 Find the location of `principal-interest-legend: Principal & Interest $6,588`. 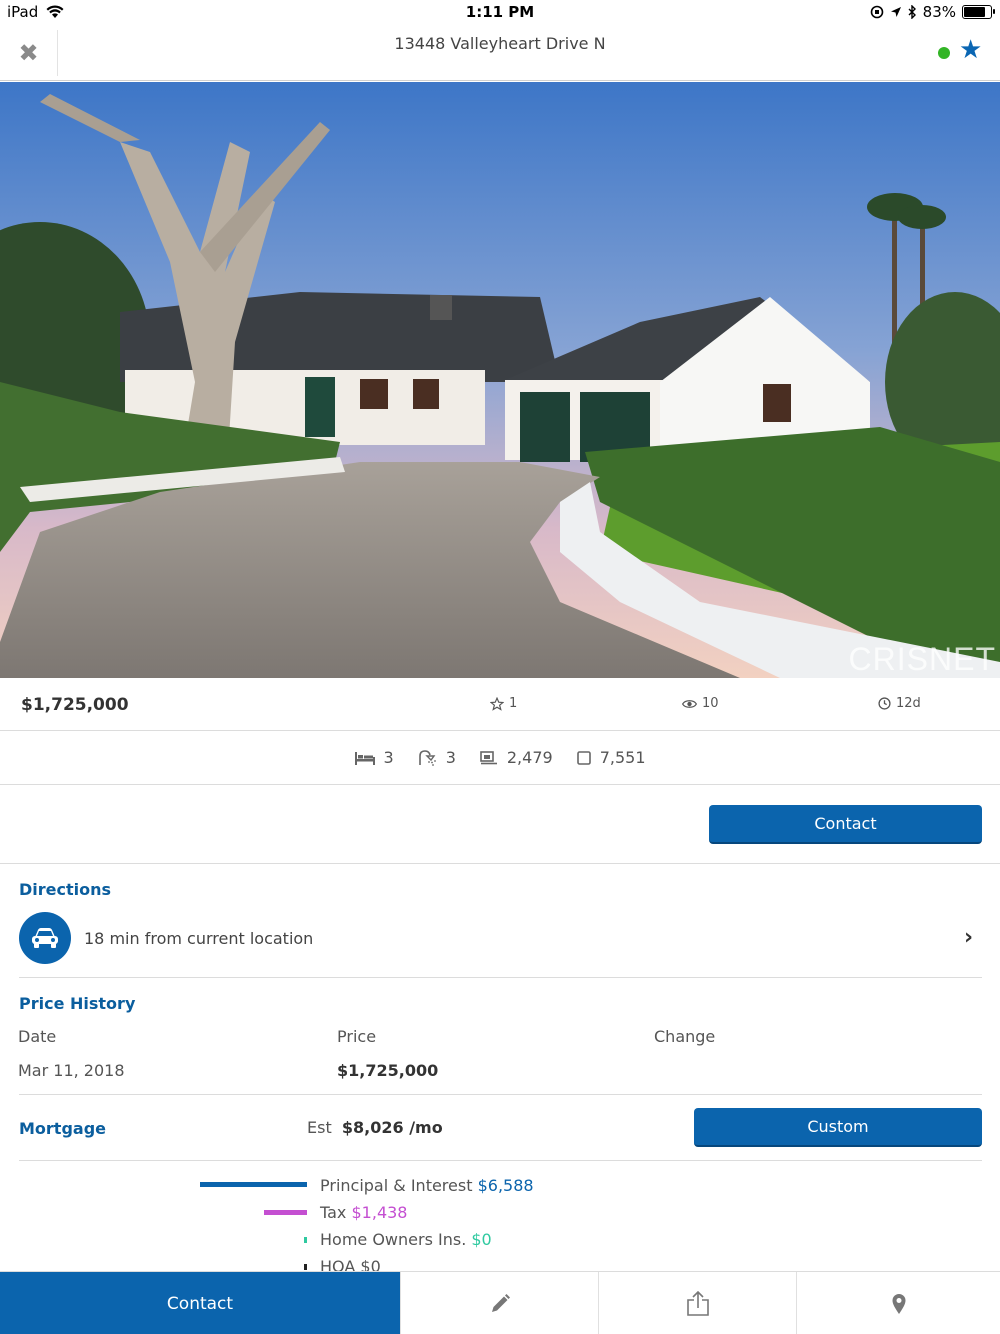

principal-interest-legend: Principal & Interest $6,588 is located at coordinates (427, 1185).